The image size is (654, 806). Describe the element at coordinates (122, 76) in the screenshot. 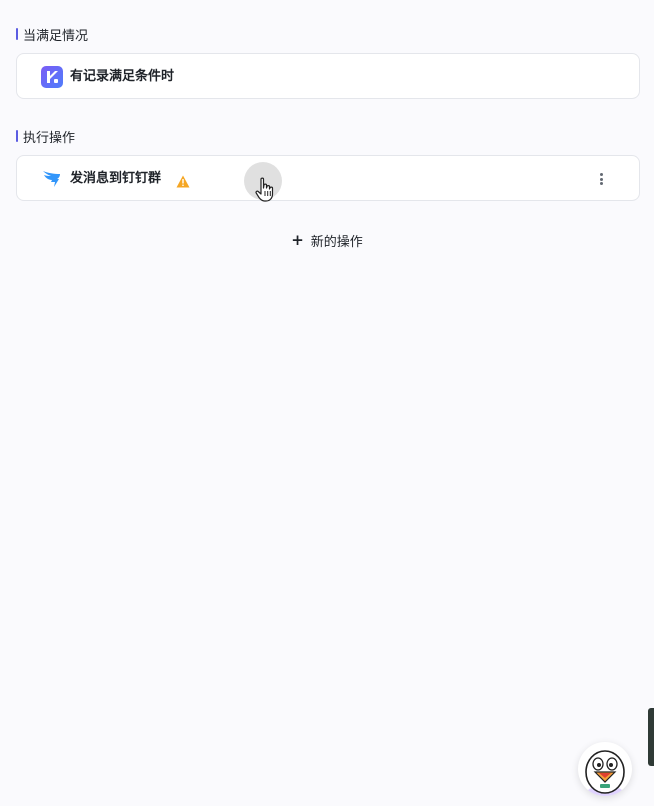

I see `trigger-label: 有记录满足条件时` at that location.